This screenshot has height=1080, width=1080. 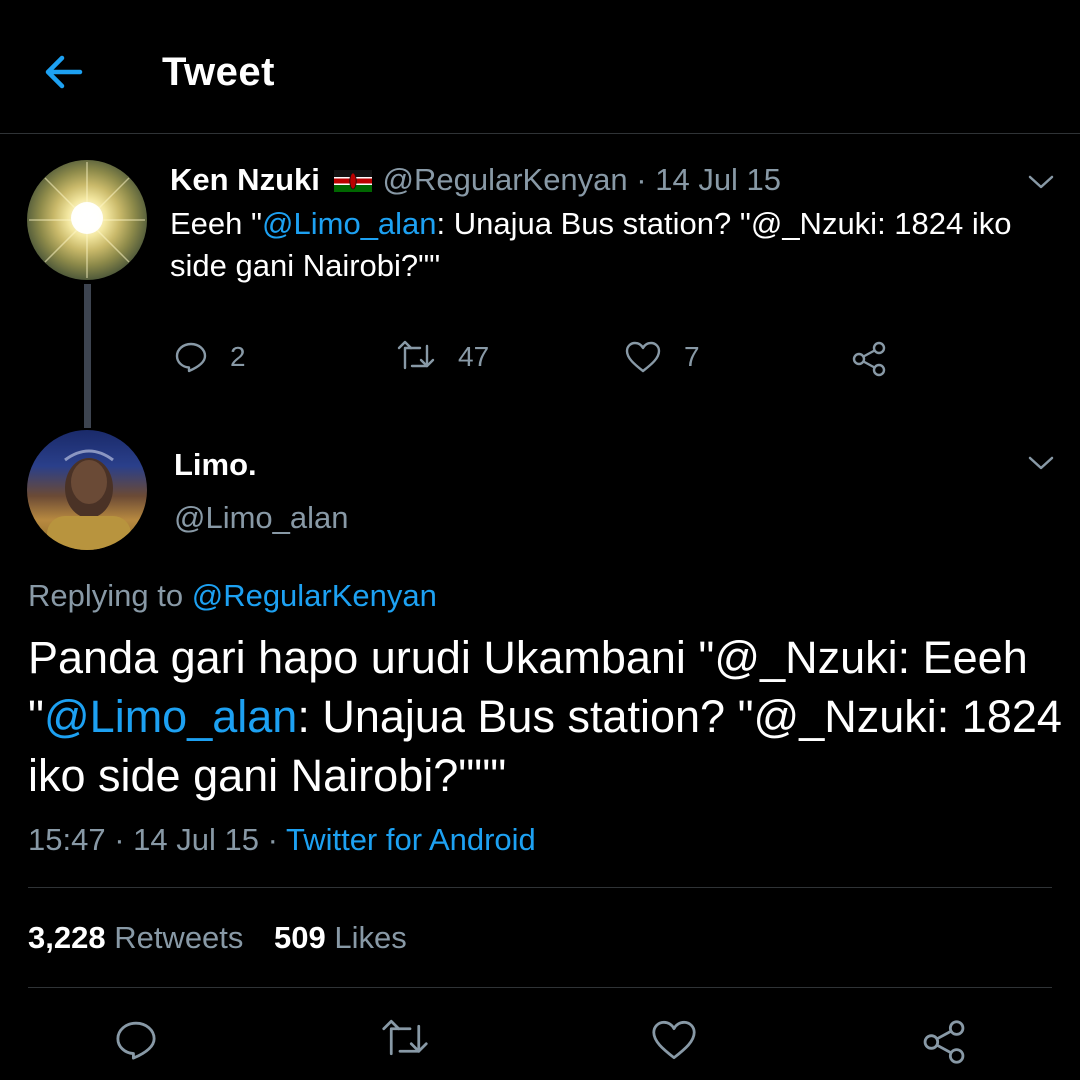 What do you see at coordinates (411, 839) in the screenshot?
I see `client-link: Twitter for Android` at bounding box center [411, 839].